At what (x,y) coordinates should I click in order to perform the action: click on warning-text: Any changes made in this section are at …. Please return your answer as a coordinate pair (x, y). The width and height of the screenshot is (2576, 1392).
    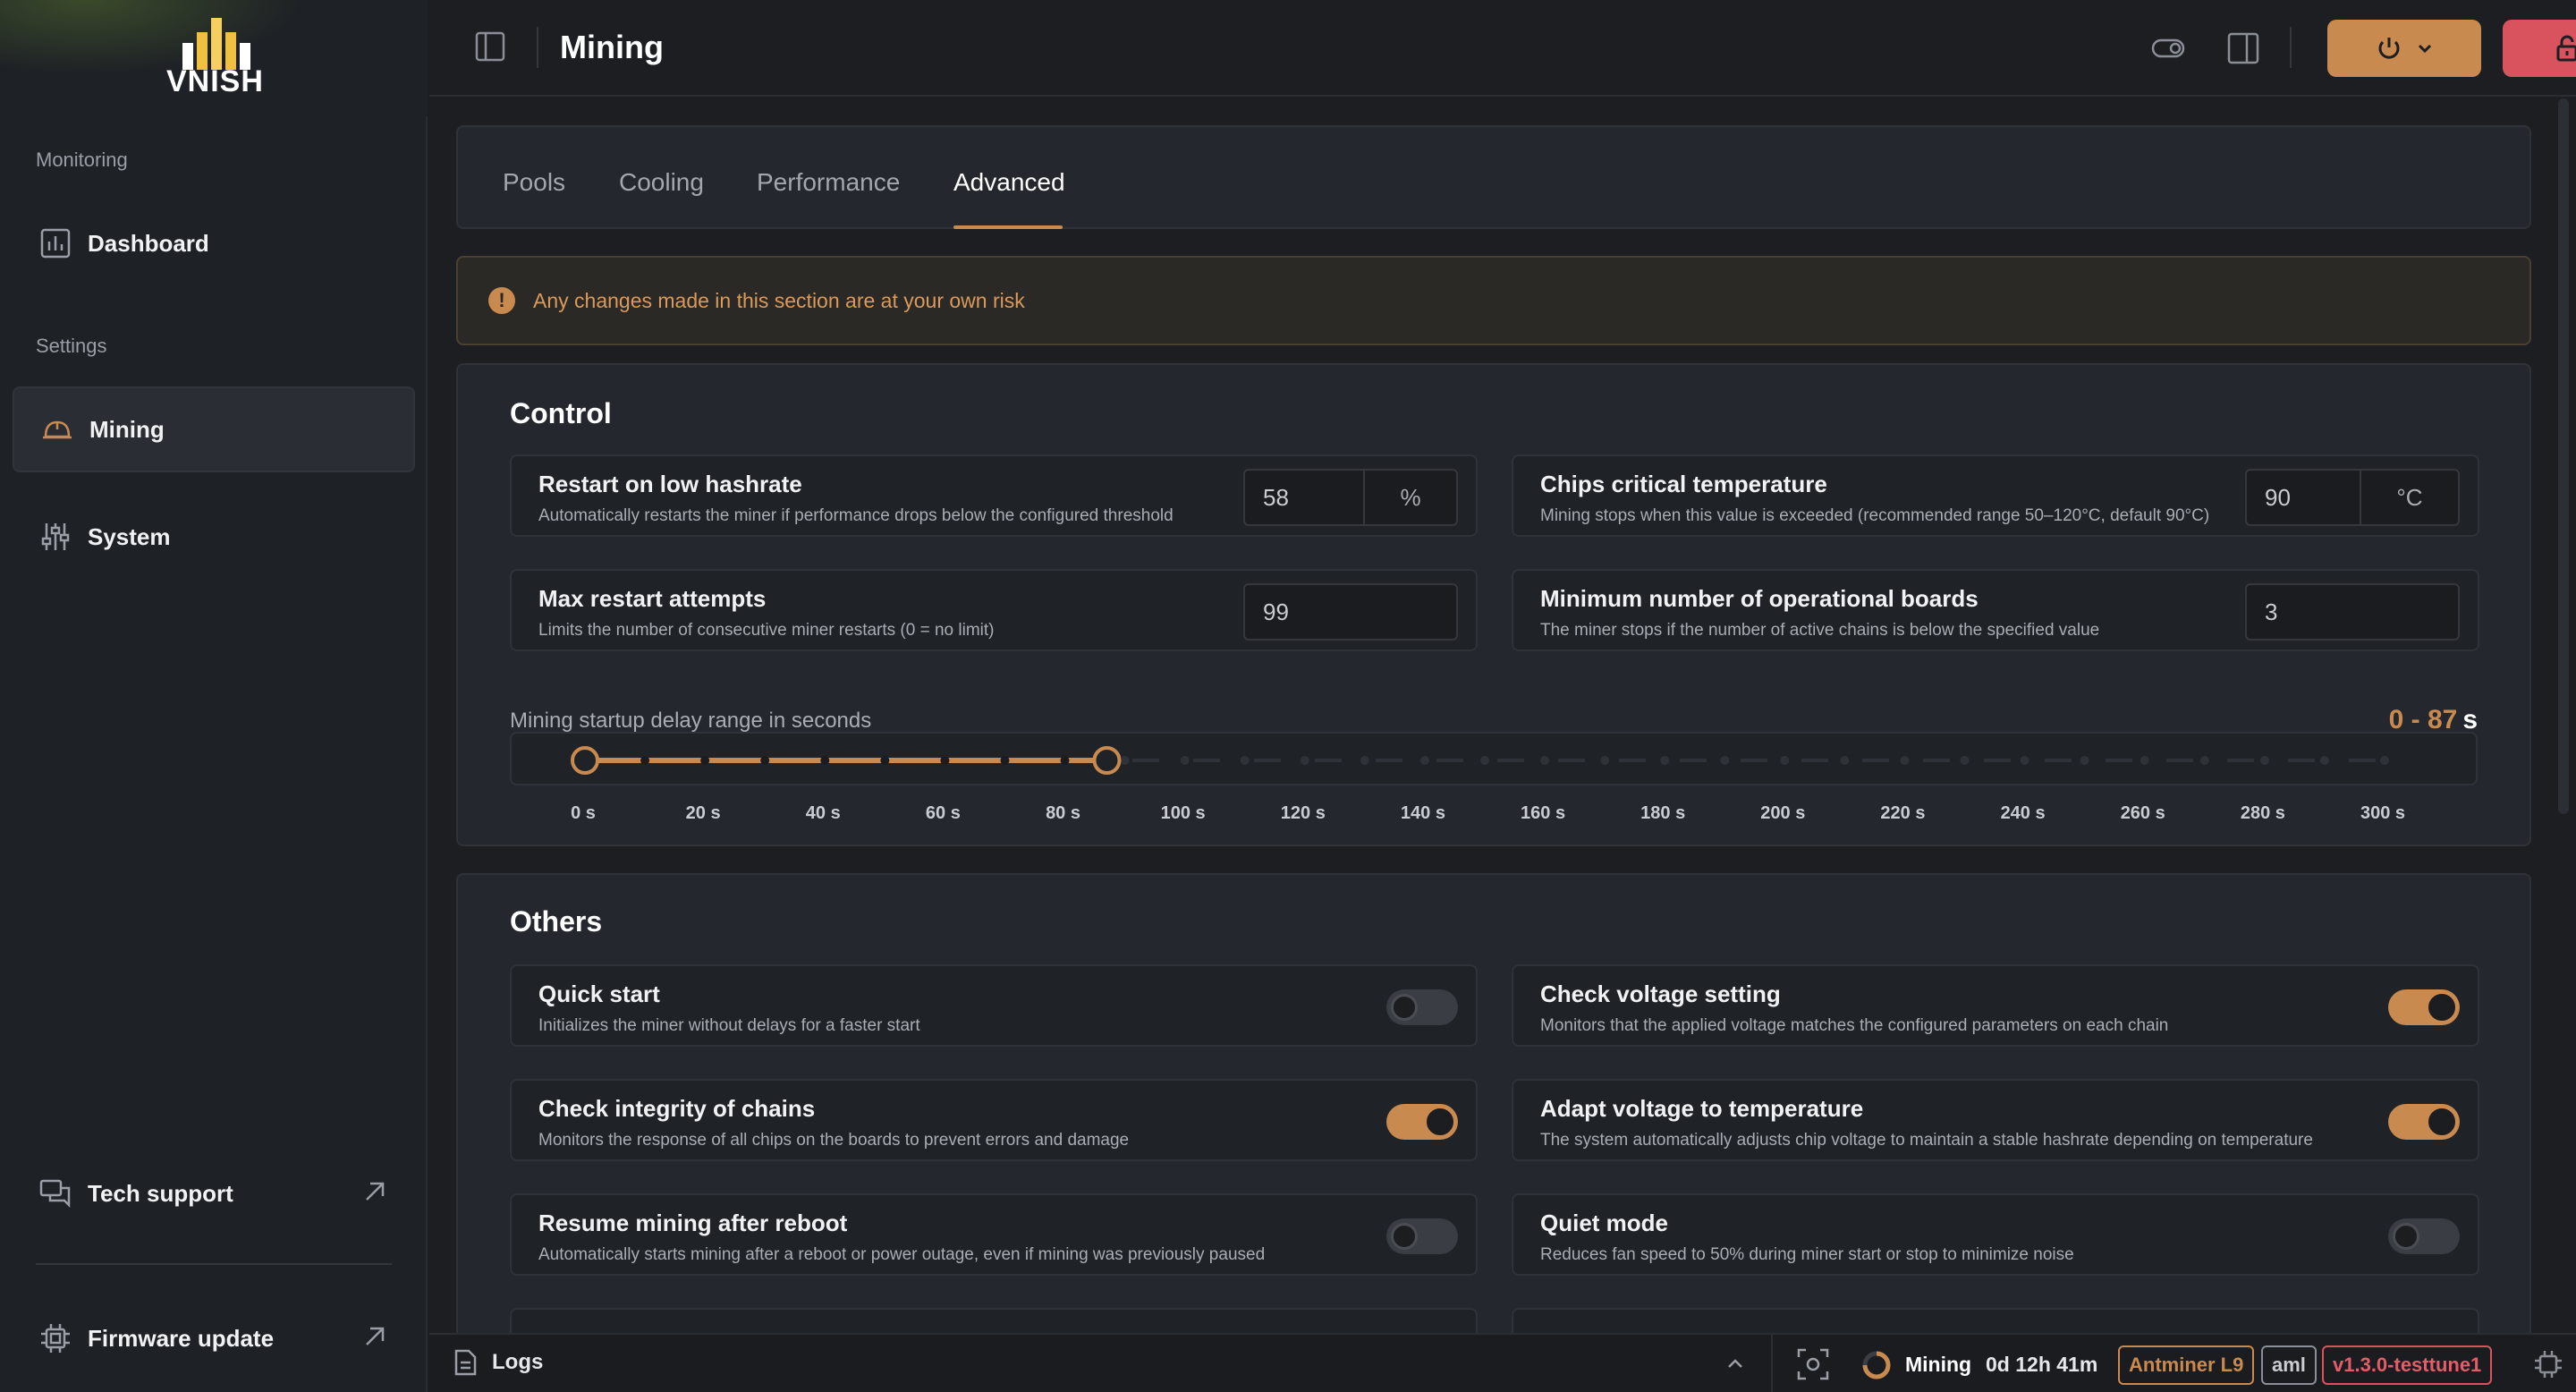
    Looking at the image, I should click on (779, 300).